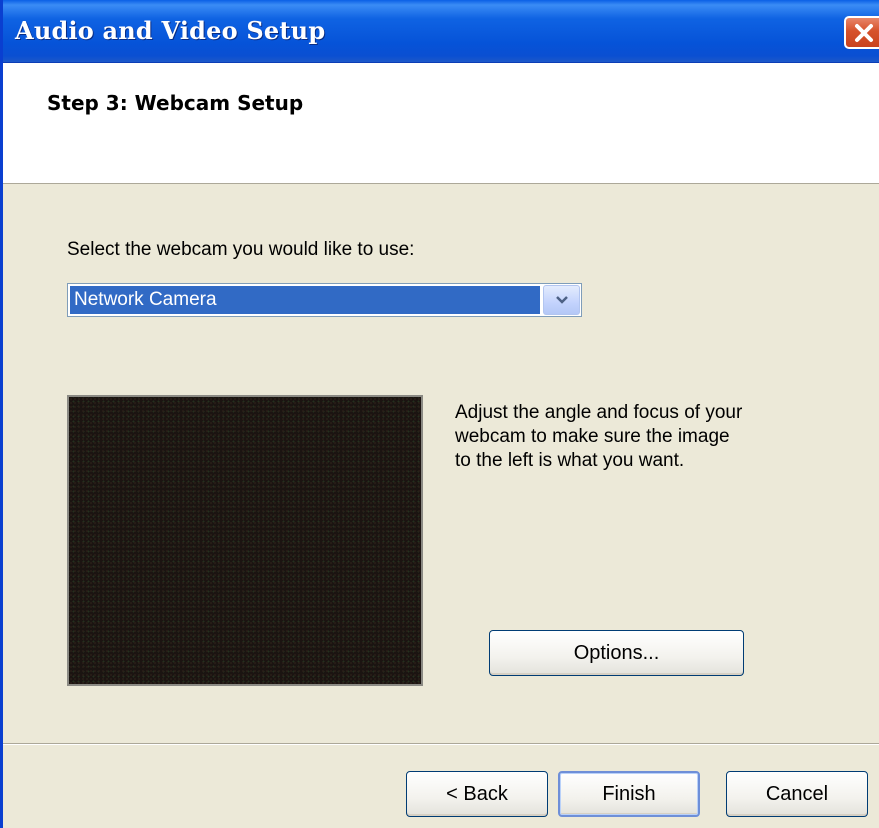 This screenshot has height=828, width=879. I want to click on webcam-select-label: Select the webcam you would like to use:, so click(241, 249).